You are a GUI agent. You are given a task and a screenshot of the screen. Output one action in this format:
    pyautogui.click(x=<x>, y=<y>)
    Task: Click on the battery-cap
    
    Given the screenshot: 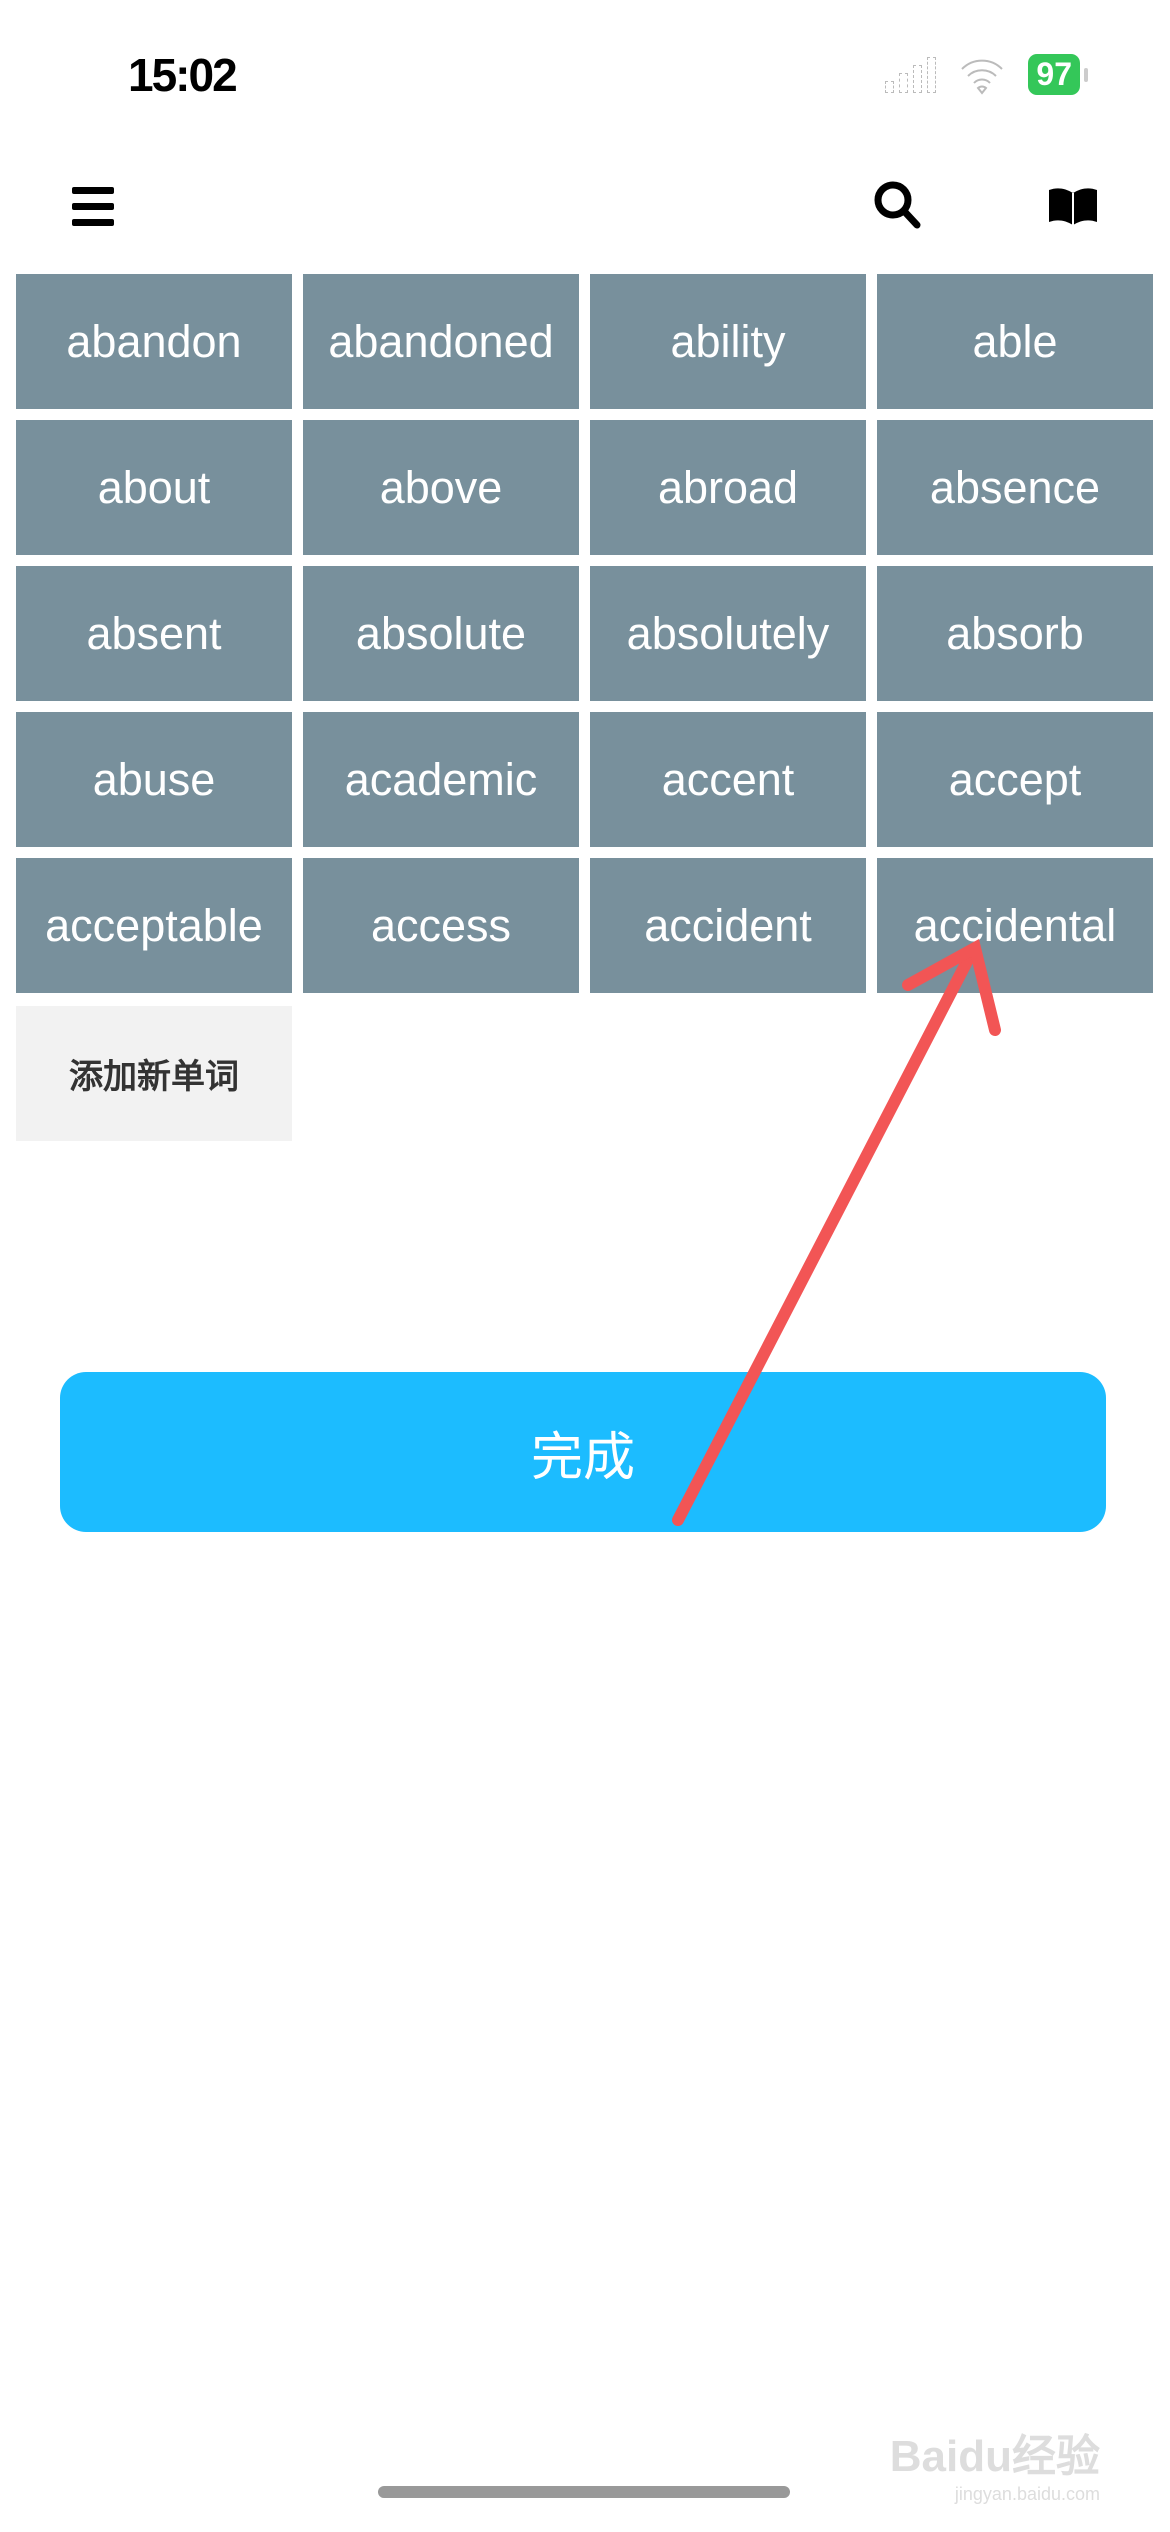 What is the action you would take?
    pyautogui.click(x=1086, y=74)
    